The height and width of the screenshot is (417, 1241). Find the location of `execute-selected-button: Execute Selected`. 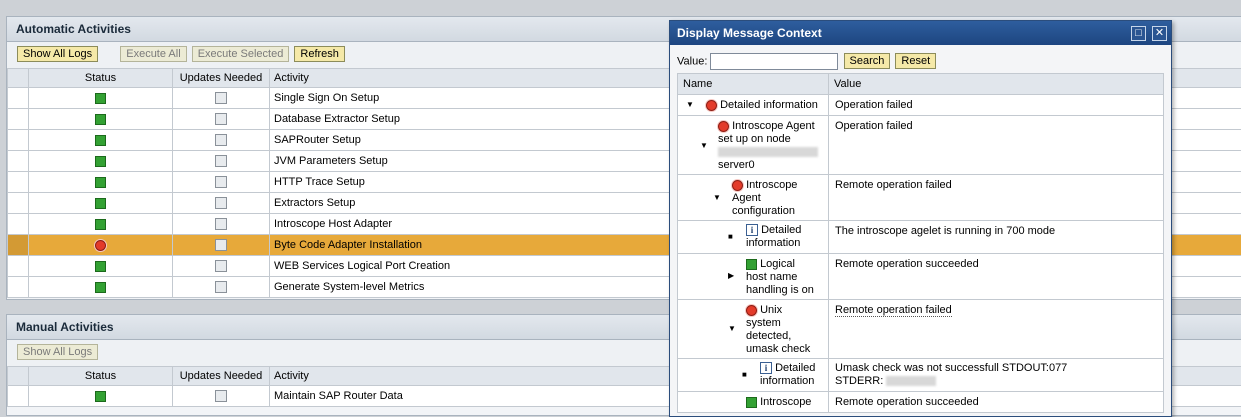

execute-selected-button: Execute Selected is located at coordinates (241, 54).